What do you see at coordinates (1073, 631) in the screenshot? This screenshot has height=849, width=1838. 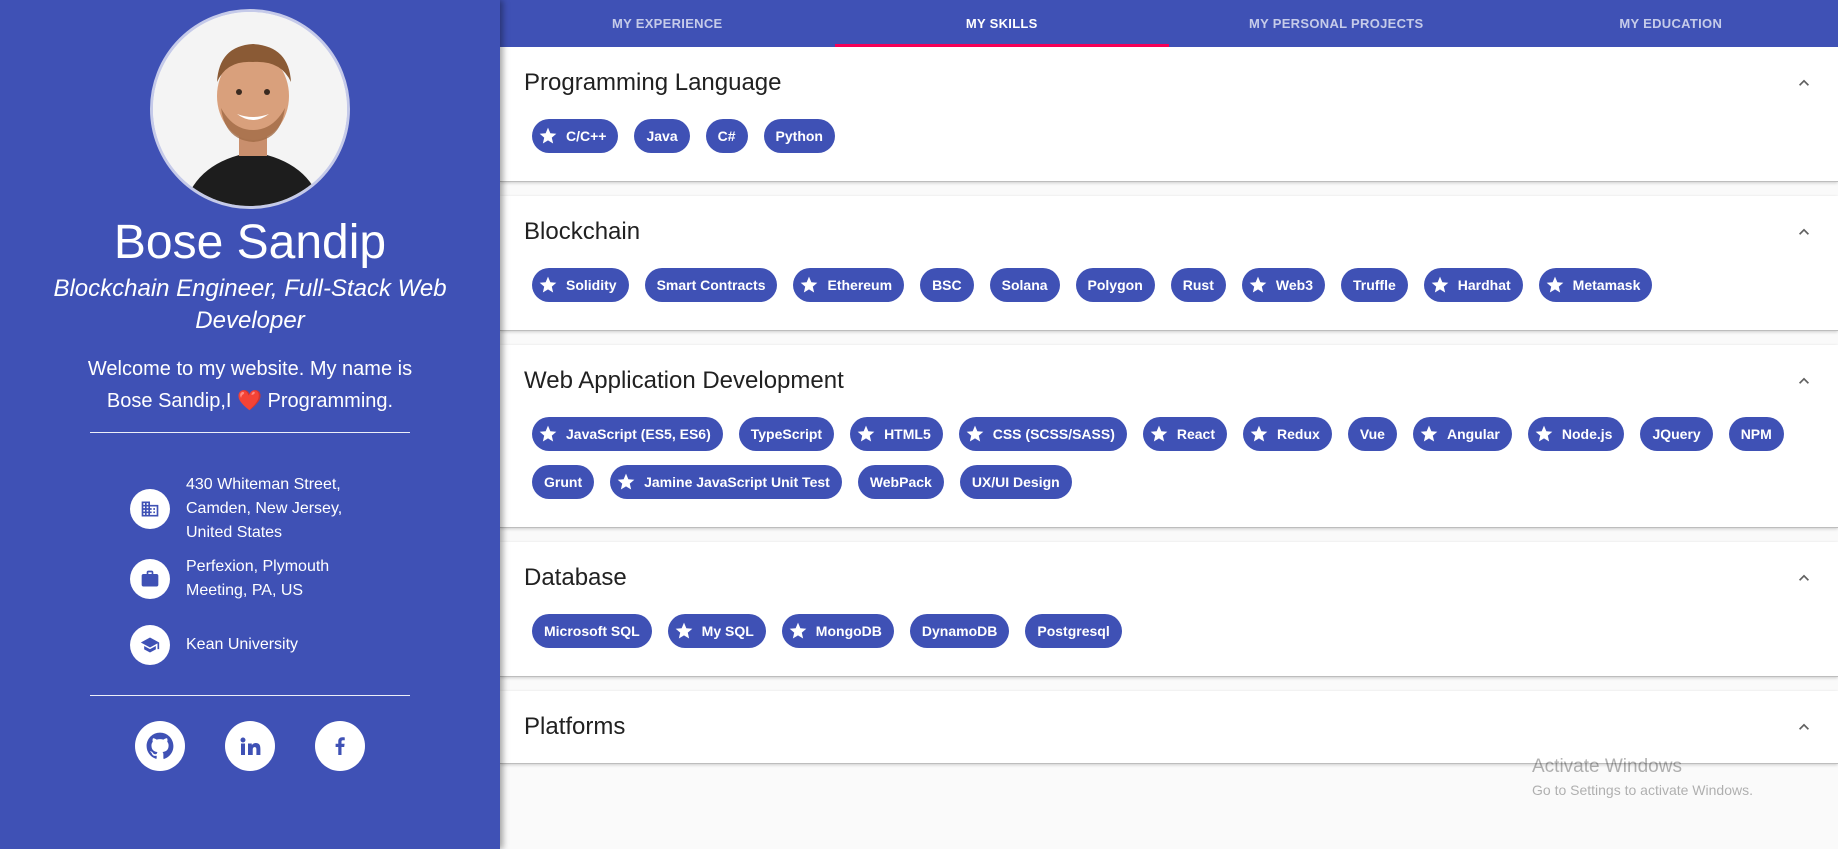 I see `skill-chip: Postgresql` at bounding box center [1073, 631].